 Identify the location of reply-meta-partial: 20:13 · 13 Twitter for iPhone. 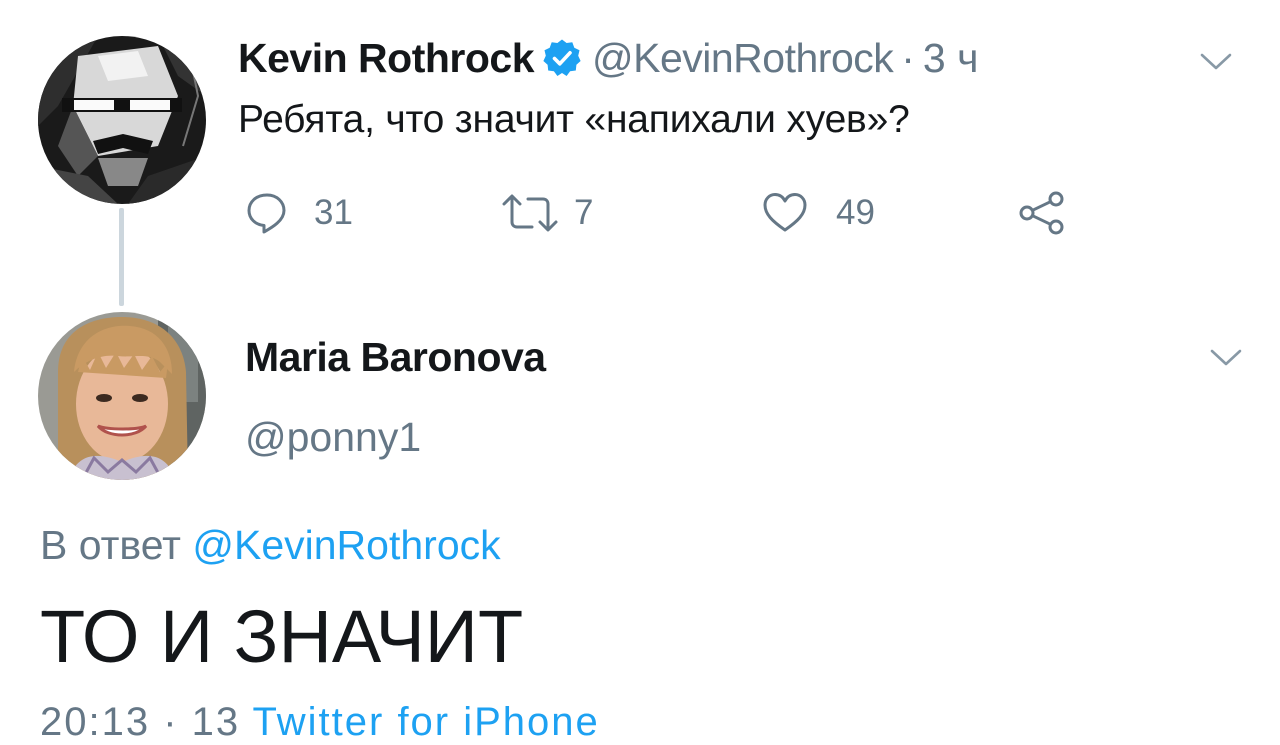
(320, 722).